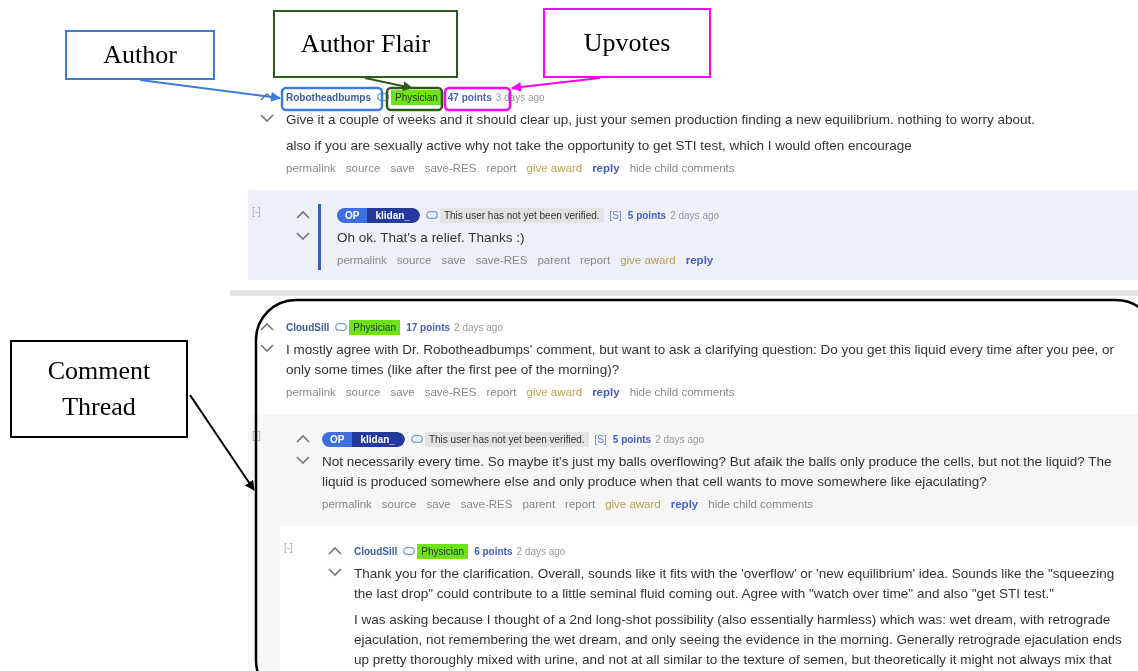 This screenshot has height=671, width=1138. Describe the element at coordinates (700, 360) in the screenshot. I see `comment-text: I mostly agree with Dr. Robotheadbumps' comment, but want to ask a clarifying question: Do you get this liquid every time after you pee, or only some times (like after the first pee of the morning)?` at that location.